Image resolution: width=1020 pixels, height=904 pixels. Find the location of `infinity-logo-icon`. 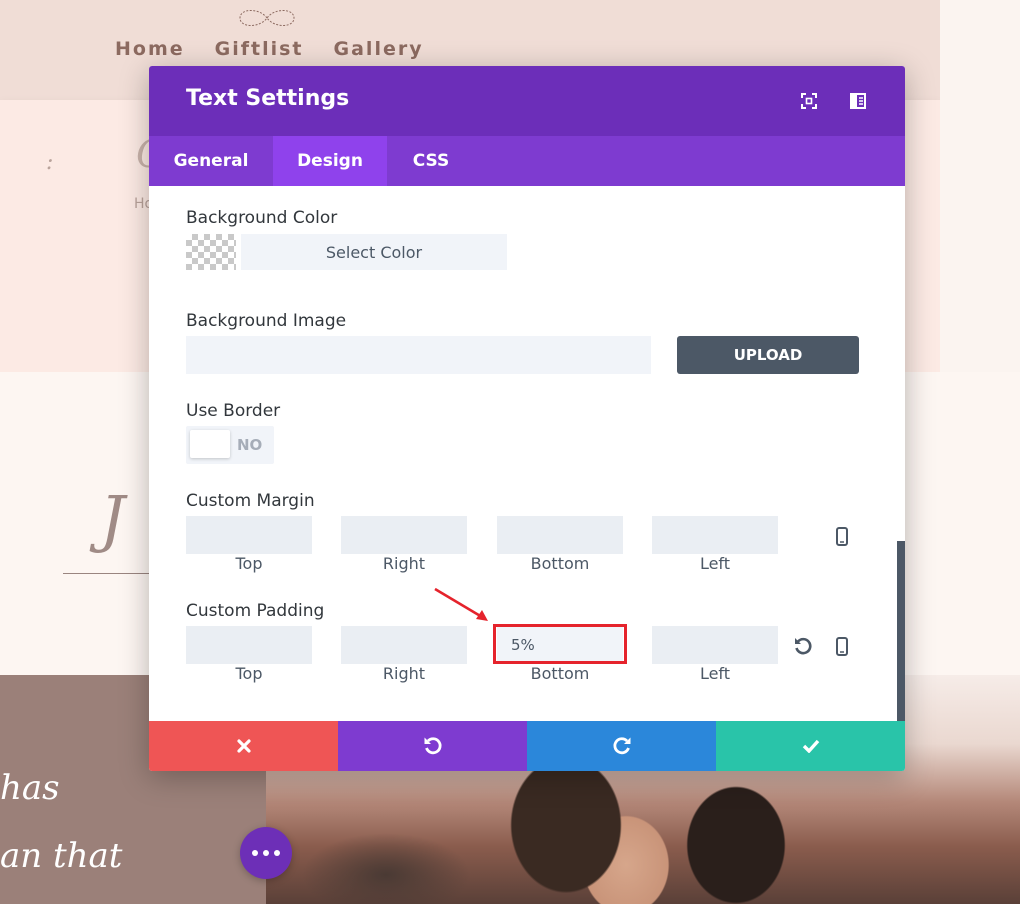

infinity-logo-icon is located at coordinates (267, 18).